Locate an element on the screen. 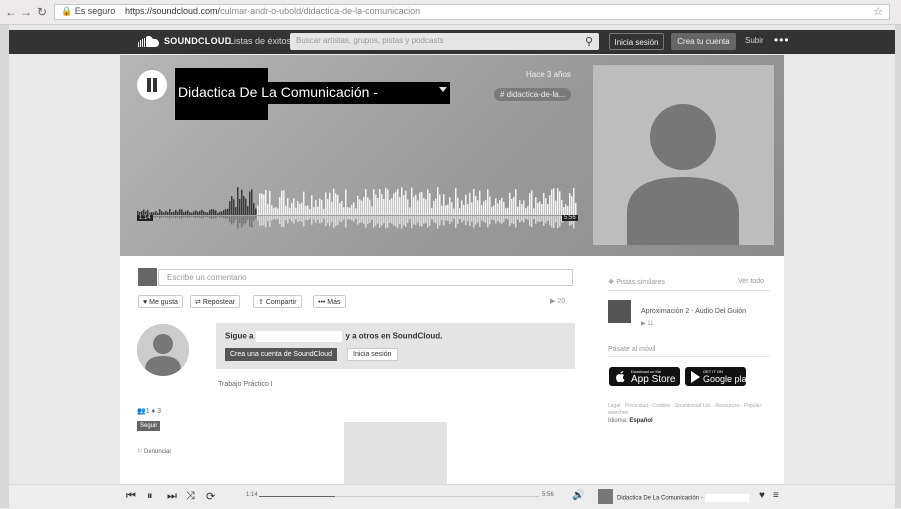  see-all-link: Ver todo is located at coordinates (751, 281).